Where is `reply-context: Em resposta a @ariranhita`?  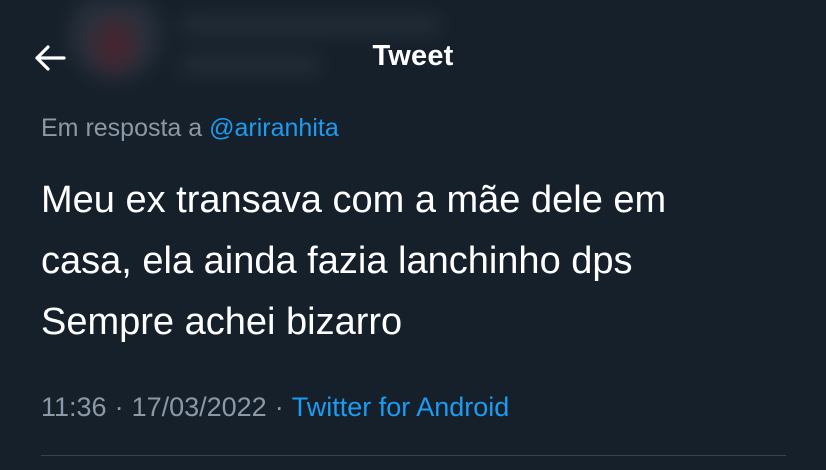
reply-context: Em resposta a @ariranhita is located at coordinates (190, 128).